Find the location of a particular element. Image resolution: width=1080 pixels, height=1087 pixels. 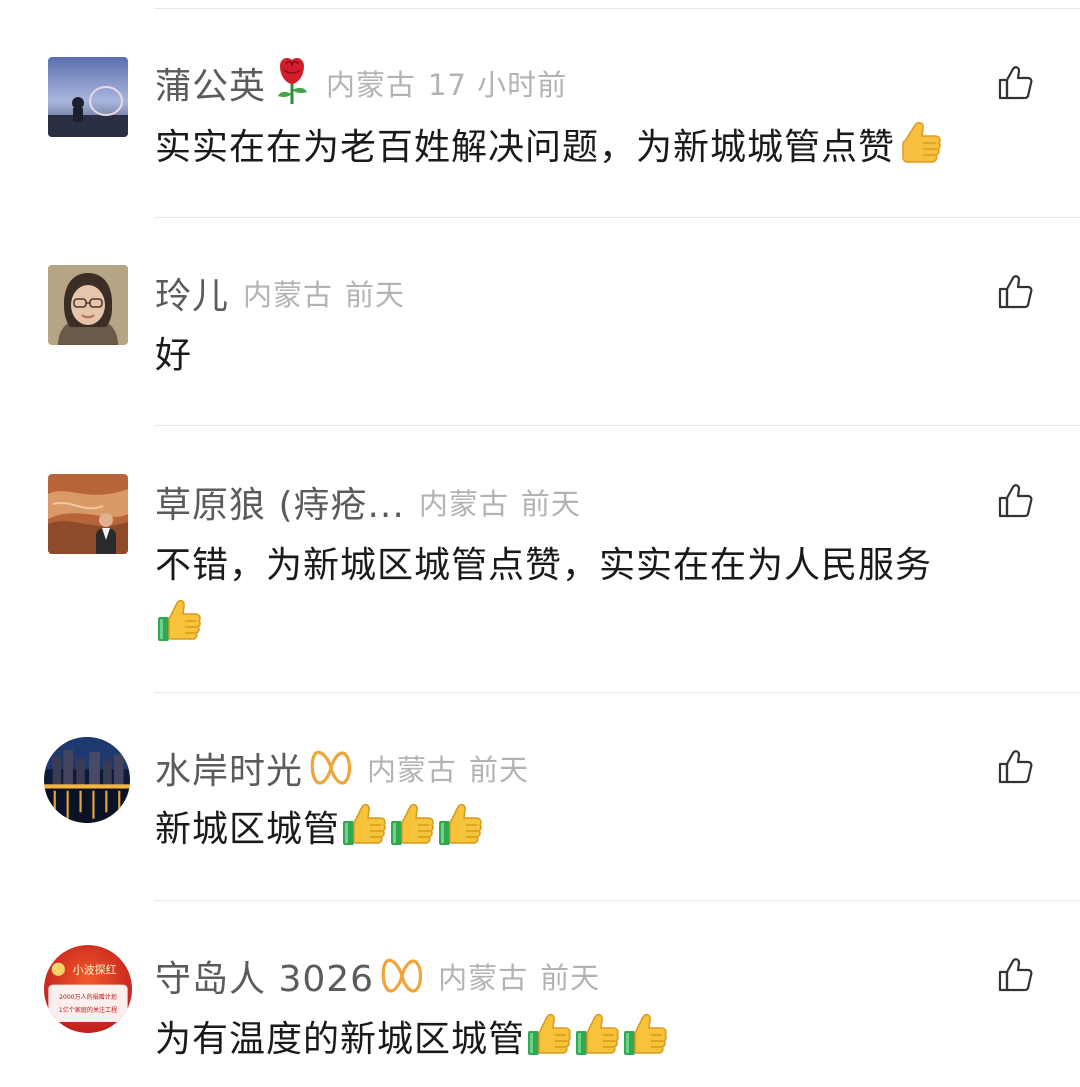

comment-text-block: 为有温度的新城区城管 is located at coordinates (595, 1040).